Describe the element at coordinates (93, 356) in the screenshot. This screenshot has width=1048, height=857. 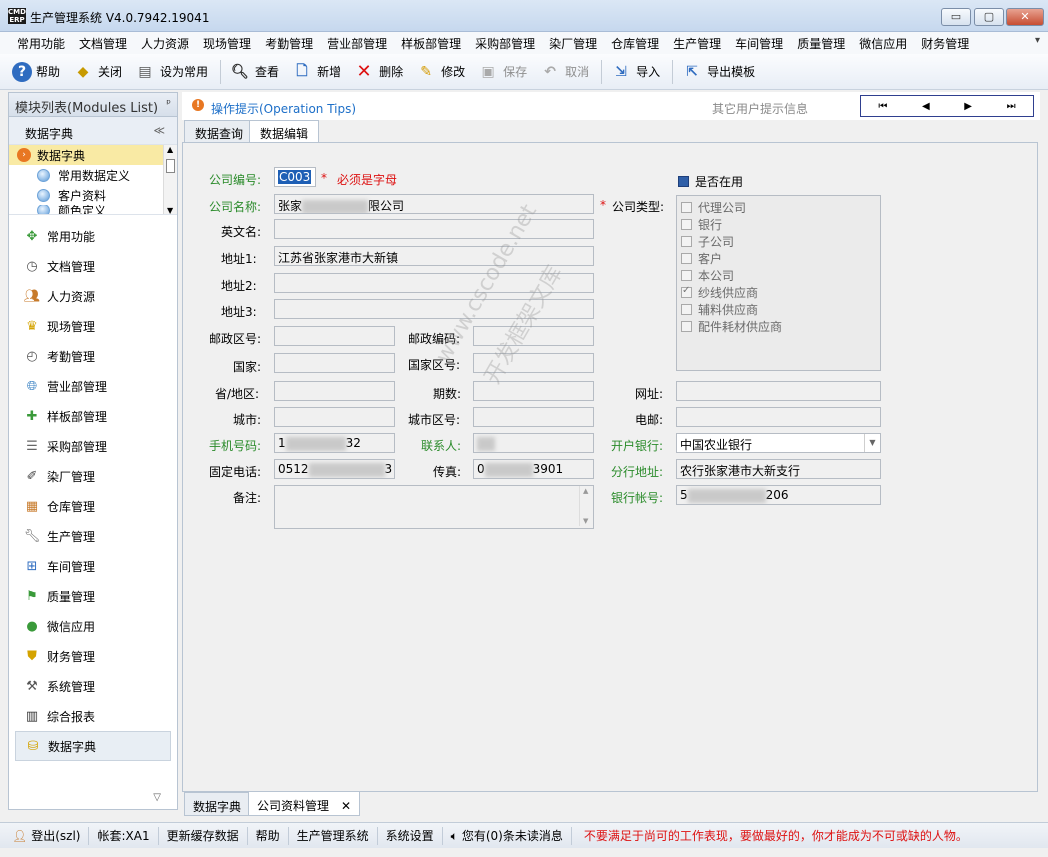
I see `module-attendance: ◴ 考勤管理` at that location.